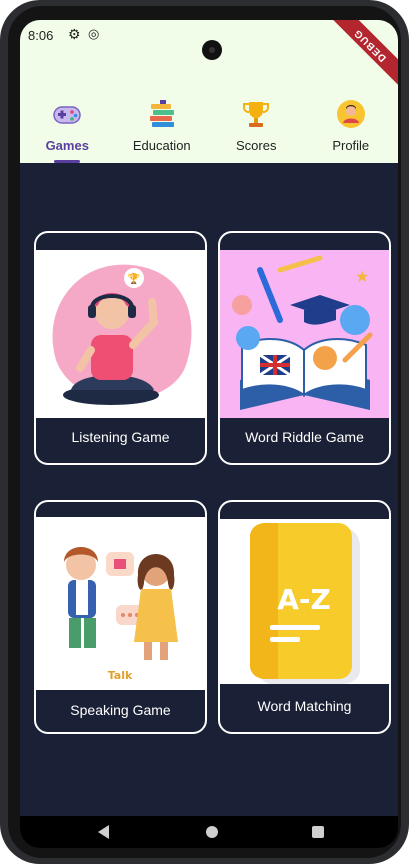 This screenshot has width=409, height=864. What do you see at coordinates (318, 832) in the screenshot?
I see `recents-icon` at bounding box center [318, 832].